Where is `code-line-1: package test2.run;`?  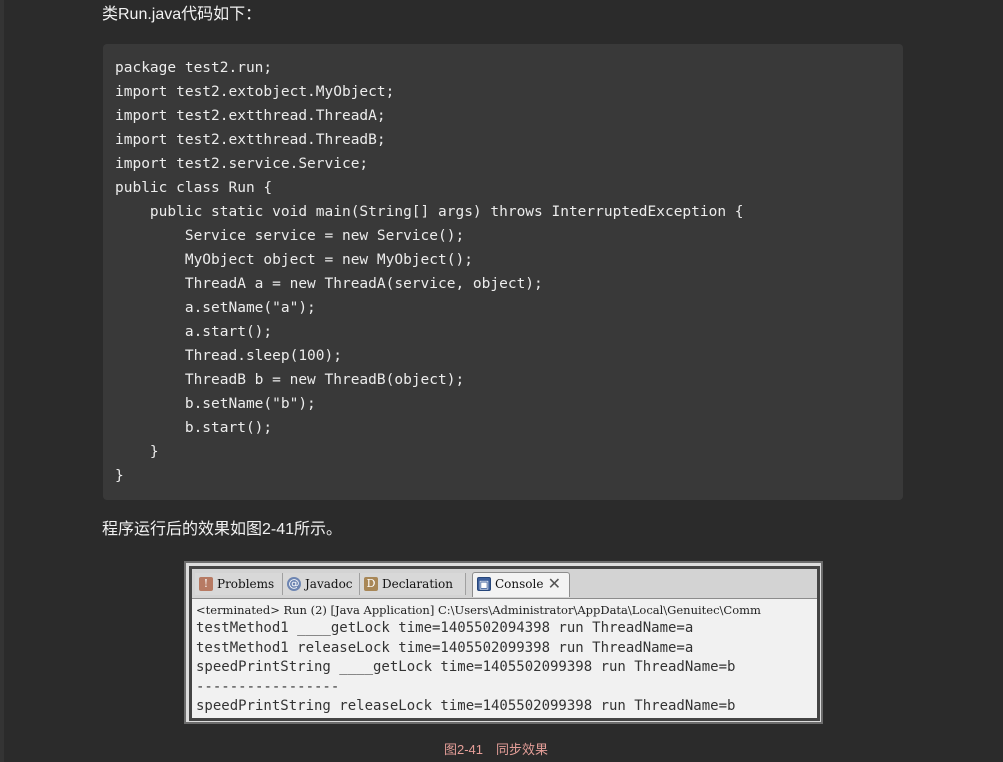
code-line-1: package test2.run; is located at coordinates (194, 68).